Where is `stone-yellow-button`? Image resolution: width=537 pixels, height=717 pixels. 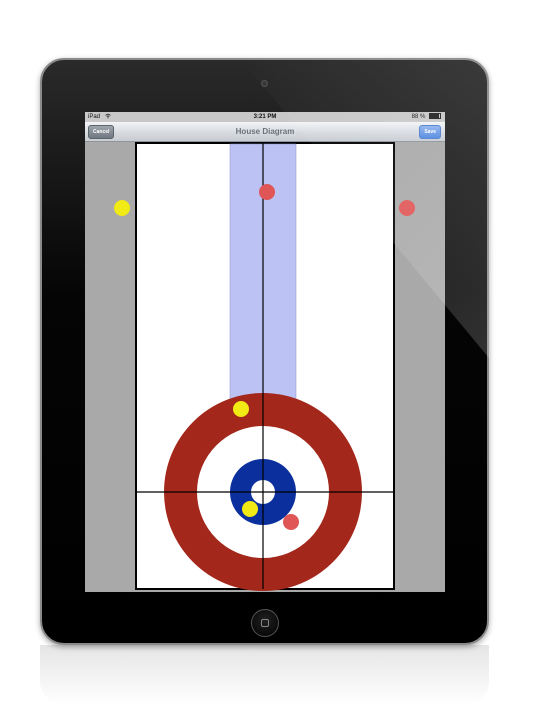
stone-yellow-button is located at coordinates (250, 509).